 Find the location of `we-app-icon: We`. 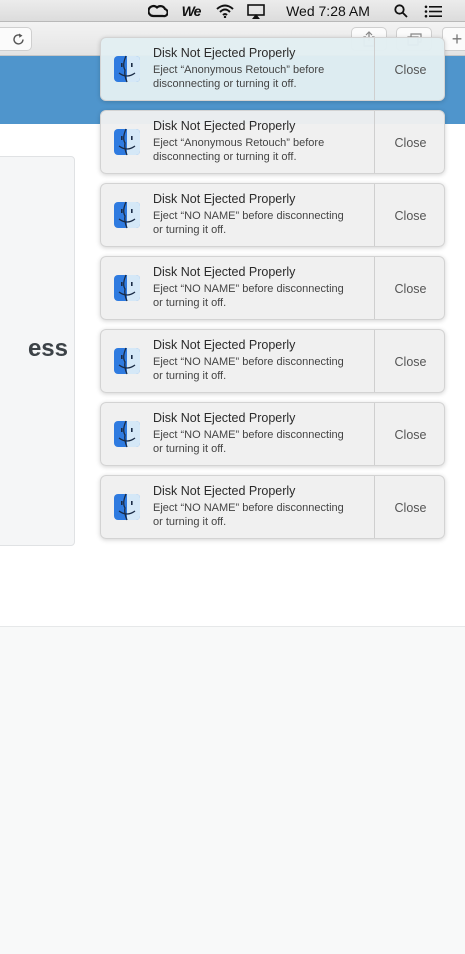

we-app-icon: We is located at coordinates (191, 11).